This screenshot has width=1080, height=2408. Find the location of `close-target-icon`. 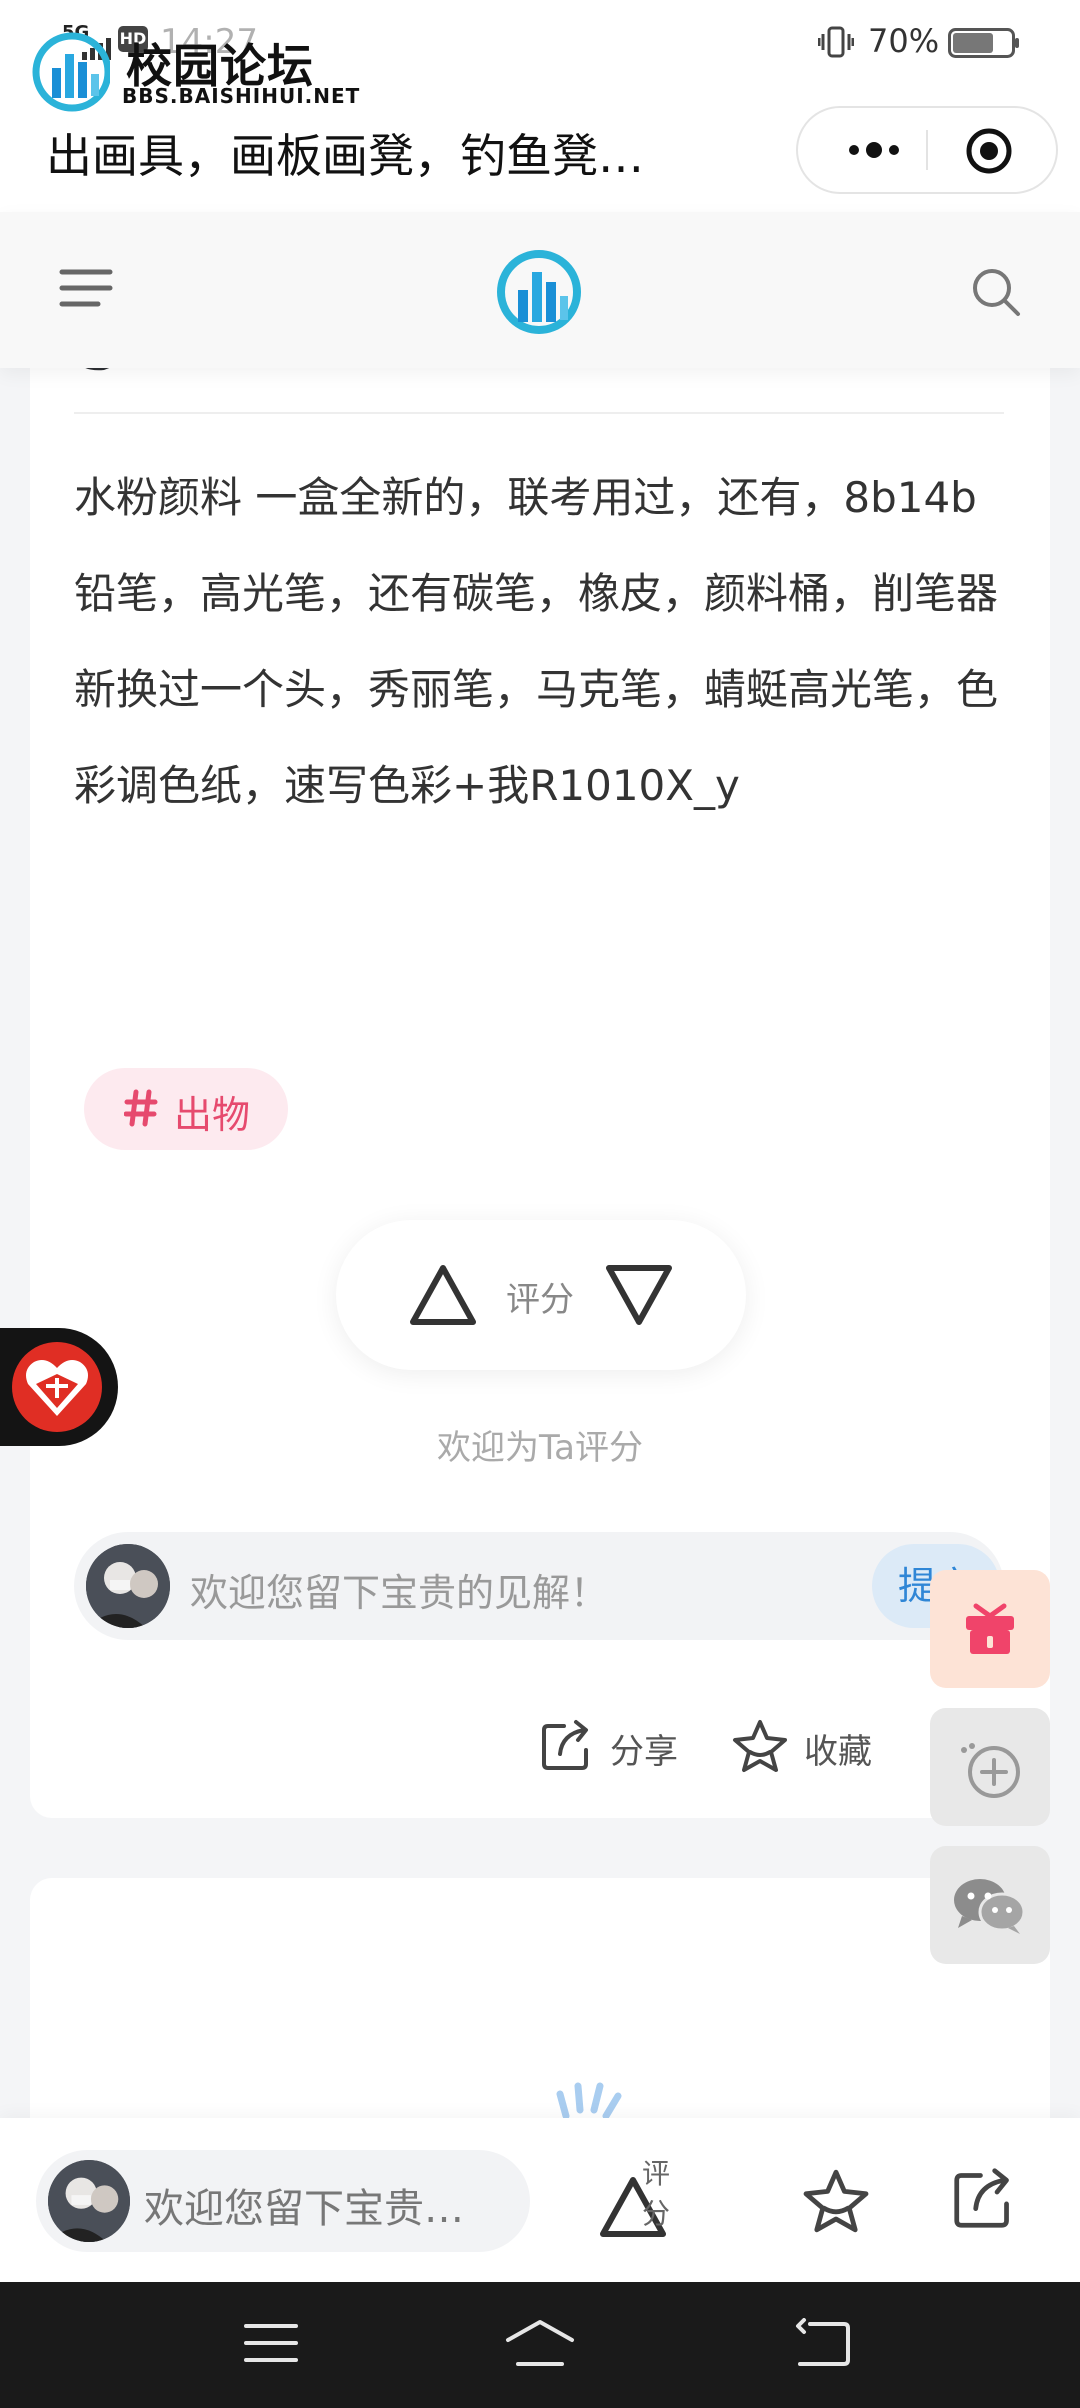

close-target-icon is located at coordinates (989, 151).